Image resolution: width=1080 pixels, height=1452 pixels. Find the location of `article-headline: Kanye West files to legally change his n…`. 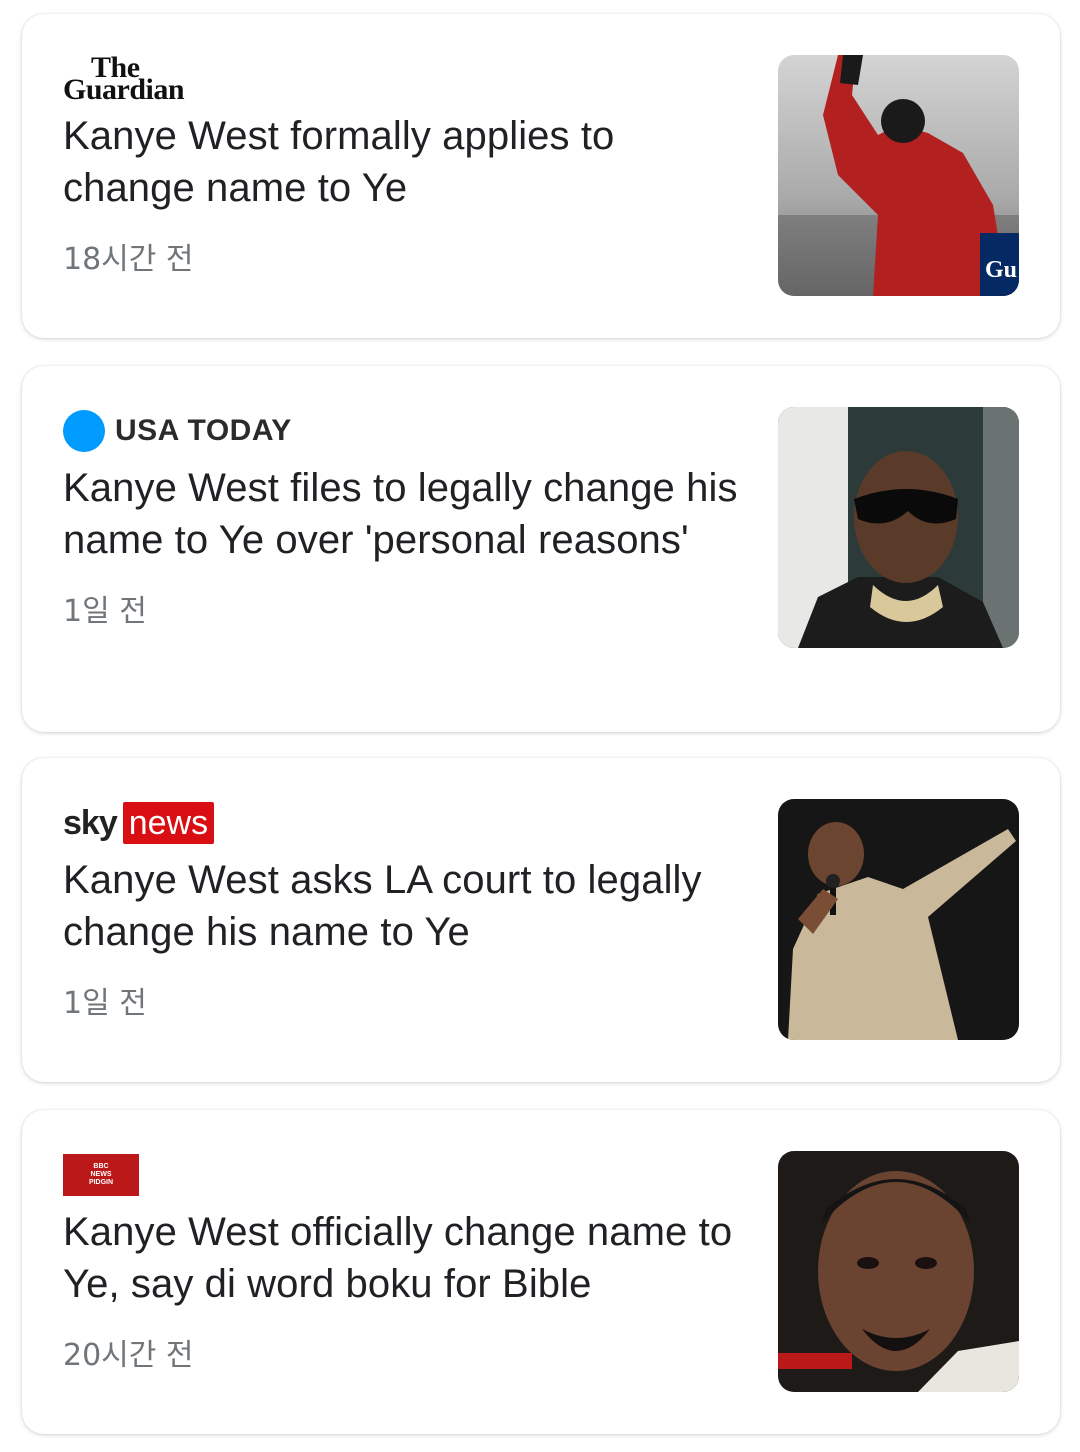

article-headline: Kanye West files to legally change his n… is located at coordinates (408, 514).